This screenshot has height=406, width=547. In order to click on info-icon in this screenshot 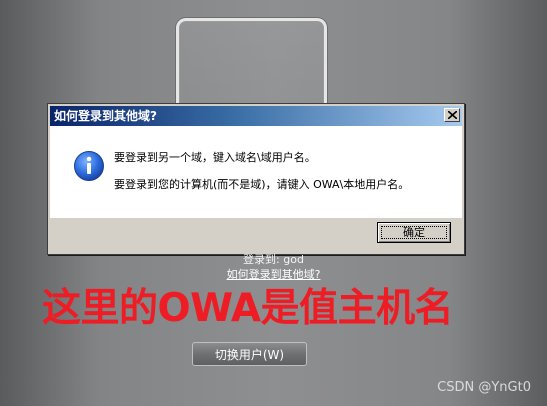, I will do `click(89, 166)`.